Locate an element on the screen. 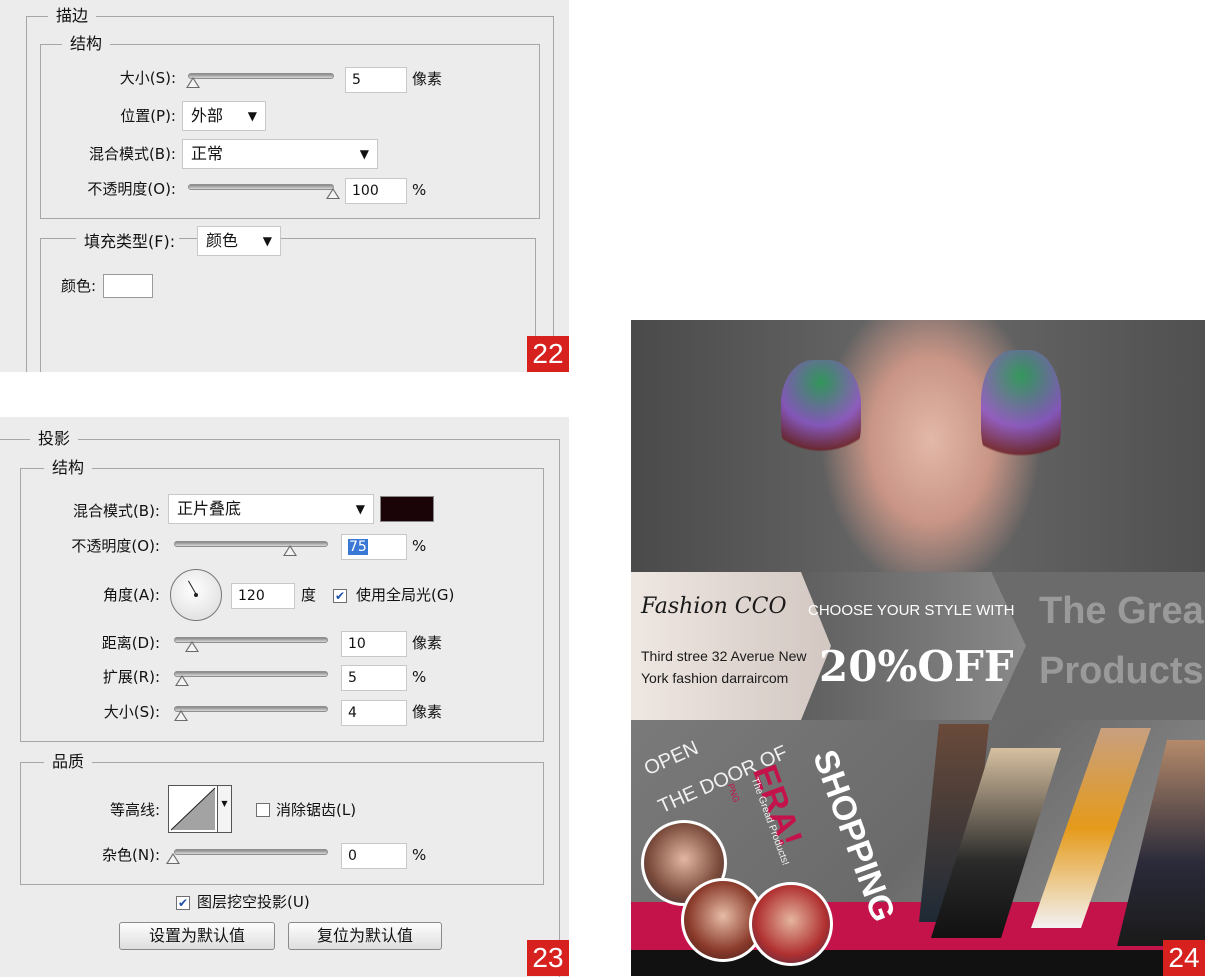 The height and width of the screenshot is (980, 1207). fill-type-label: 填充类型(F): is located at coordinates (128, 242).